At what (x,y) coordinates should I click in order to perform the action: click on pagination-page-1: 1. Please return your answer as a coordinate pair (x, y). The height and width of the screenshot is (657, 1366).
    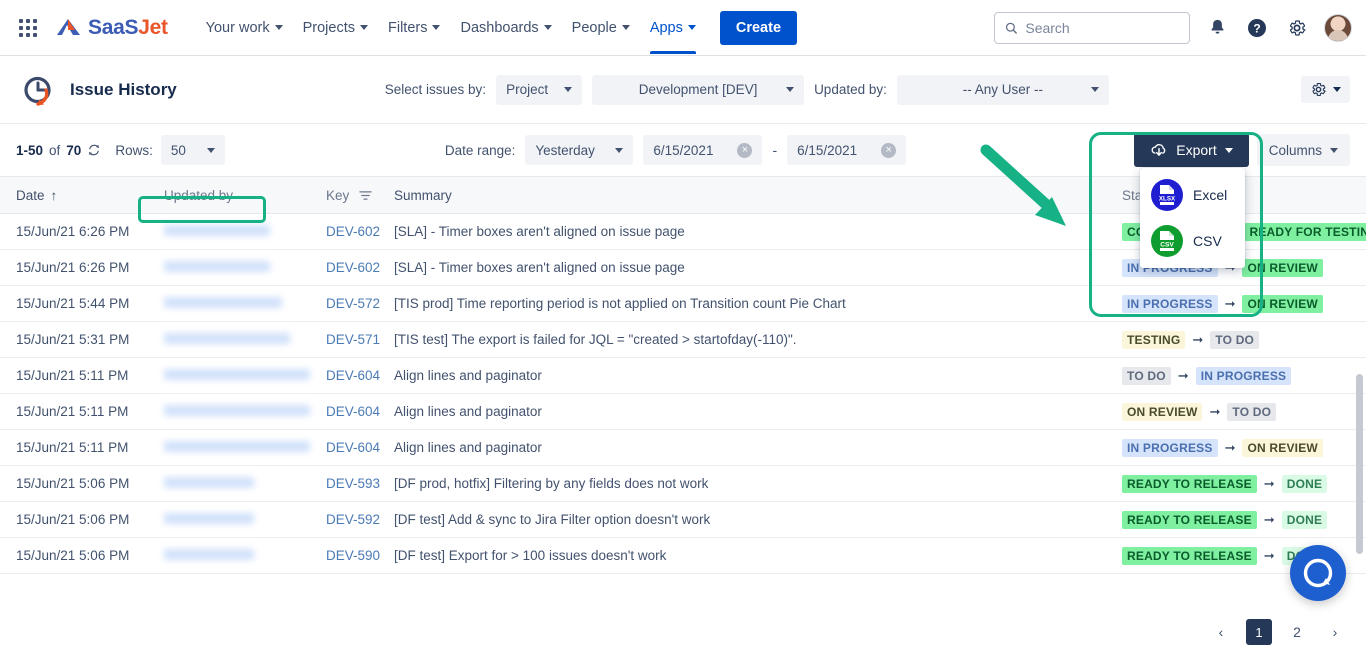
    Looking at the image, I should click on (1259, 632).